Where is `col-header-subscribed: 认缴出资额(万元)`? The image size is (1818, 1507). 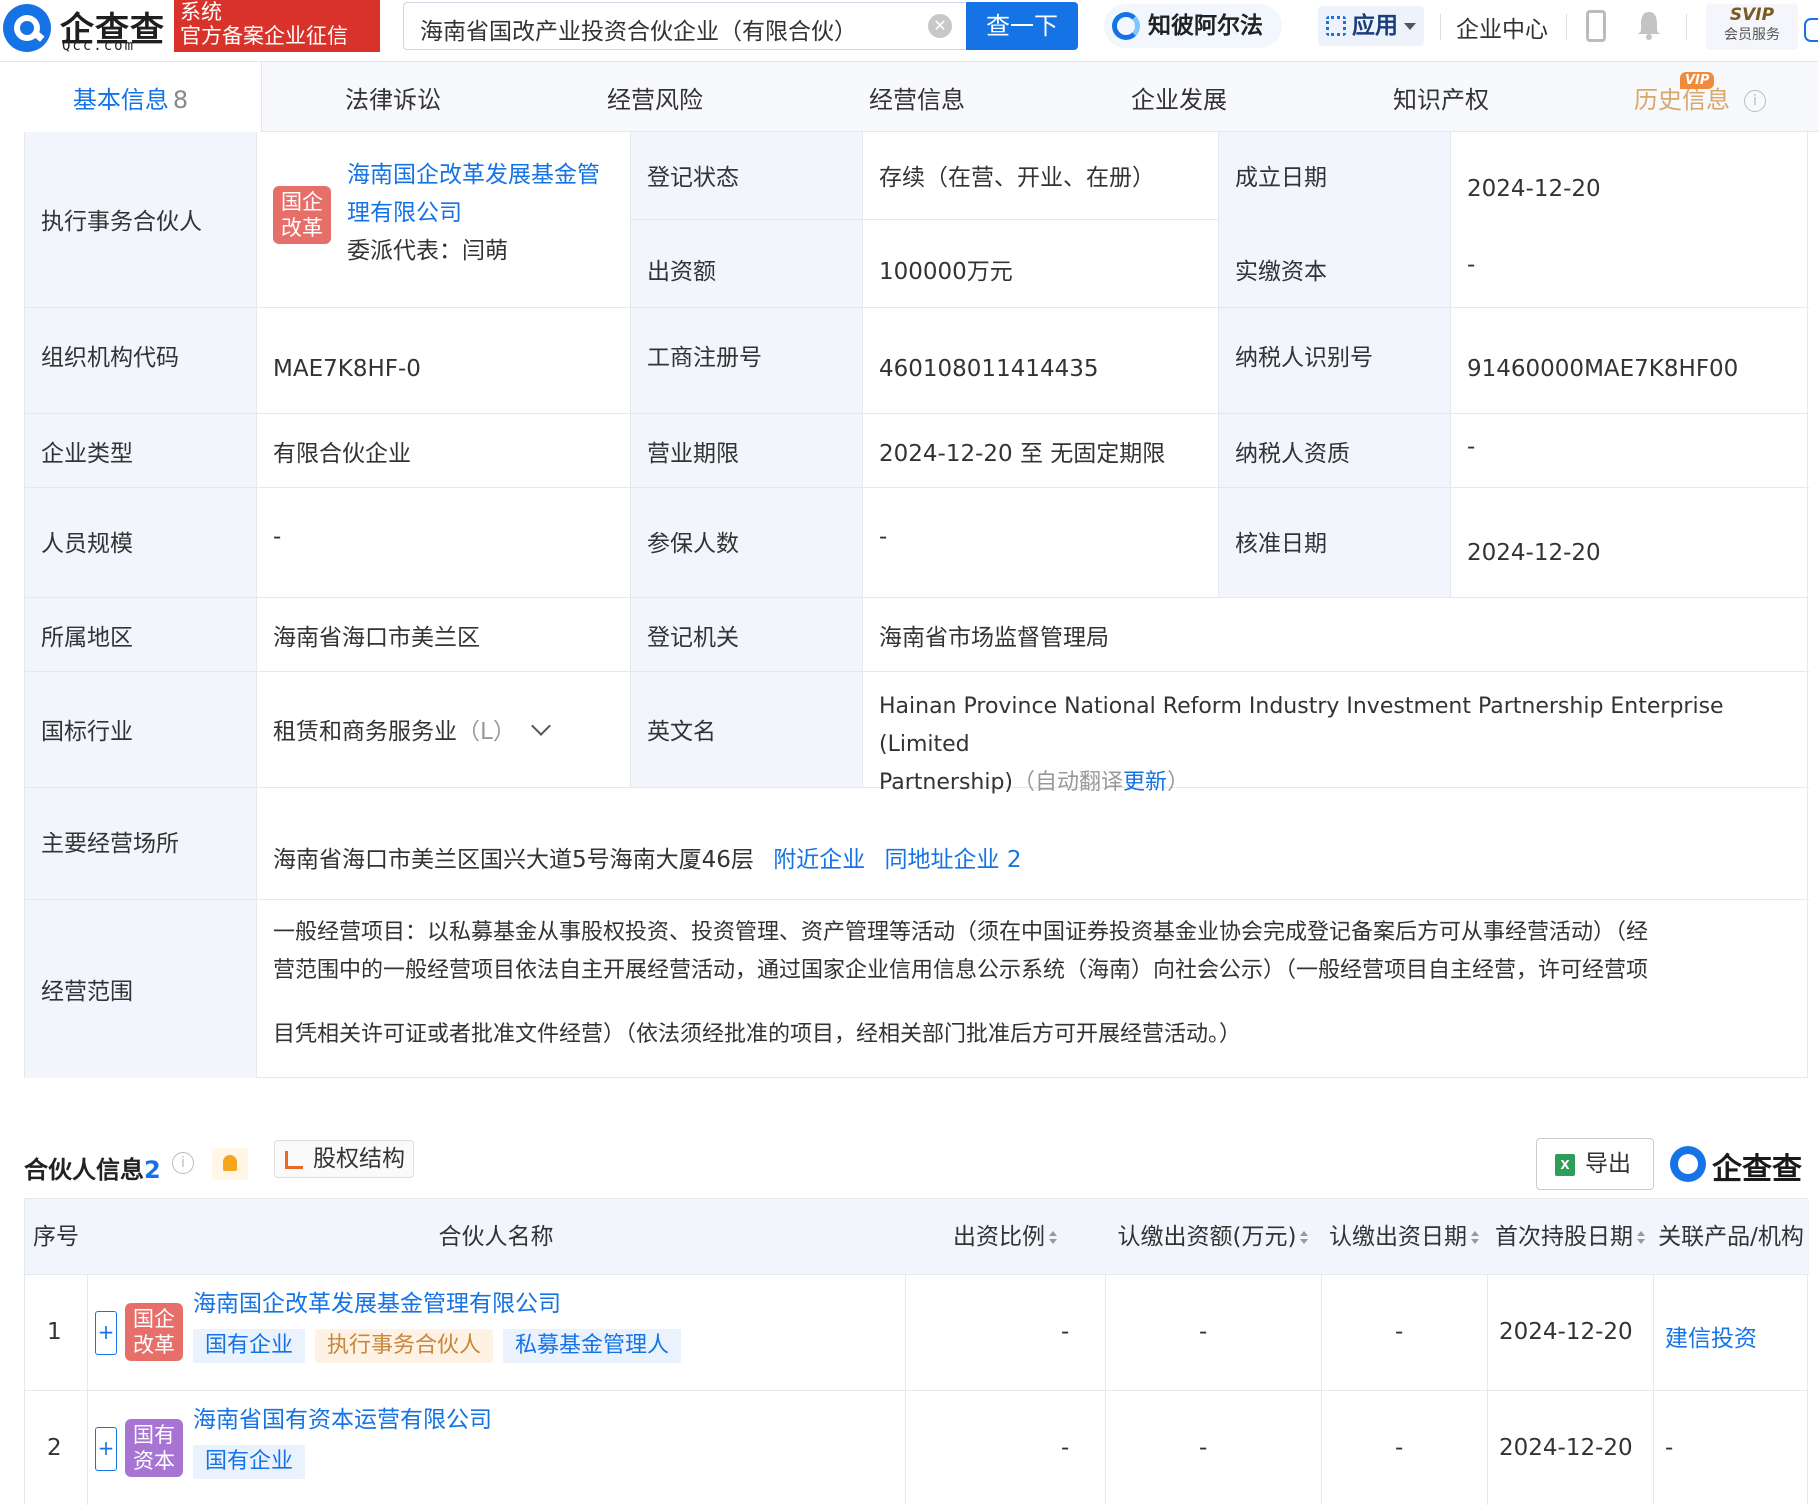
col-header-subscribed: 认缴出资额(万元) is located at coordinates (1213, 1237).